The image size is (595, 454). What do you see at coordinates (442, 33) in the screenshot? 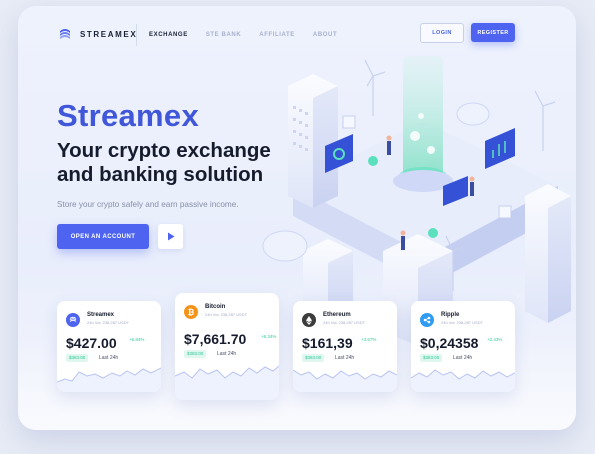
I see `login-button: LOGIN` at bounding box center [442, 33].